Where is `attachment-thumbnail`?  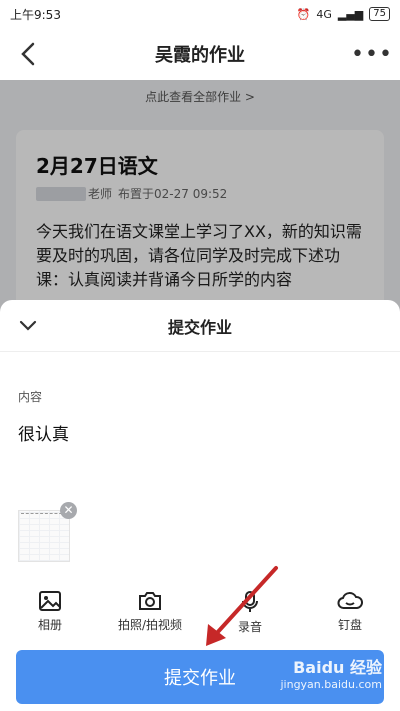
attachment-thumbnail is located at coordinates (44, 536).